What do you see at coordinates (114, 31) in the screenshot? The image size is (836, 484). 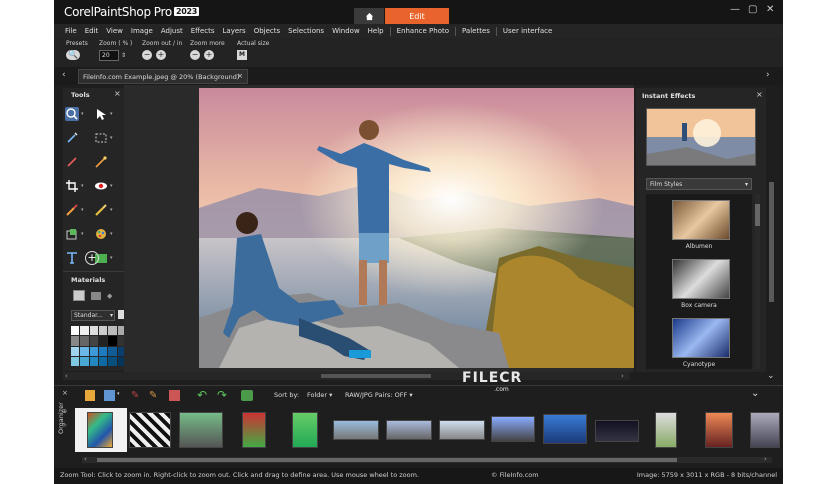 I see `menu-view: View` at bounding box center [114, 31].